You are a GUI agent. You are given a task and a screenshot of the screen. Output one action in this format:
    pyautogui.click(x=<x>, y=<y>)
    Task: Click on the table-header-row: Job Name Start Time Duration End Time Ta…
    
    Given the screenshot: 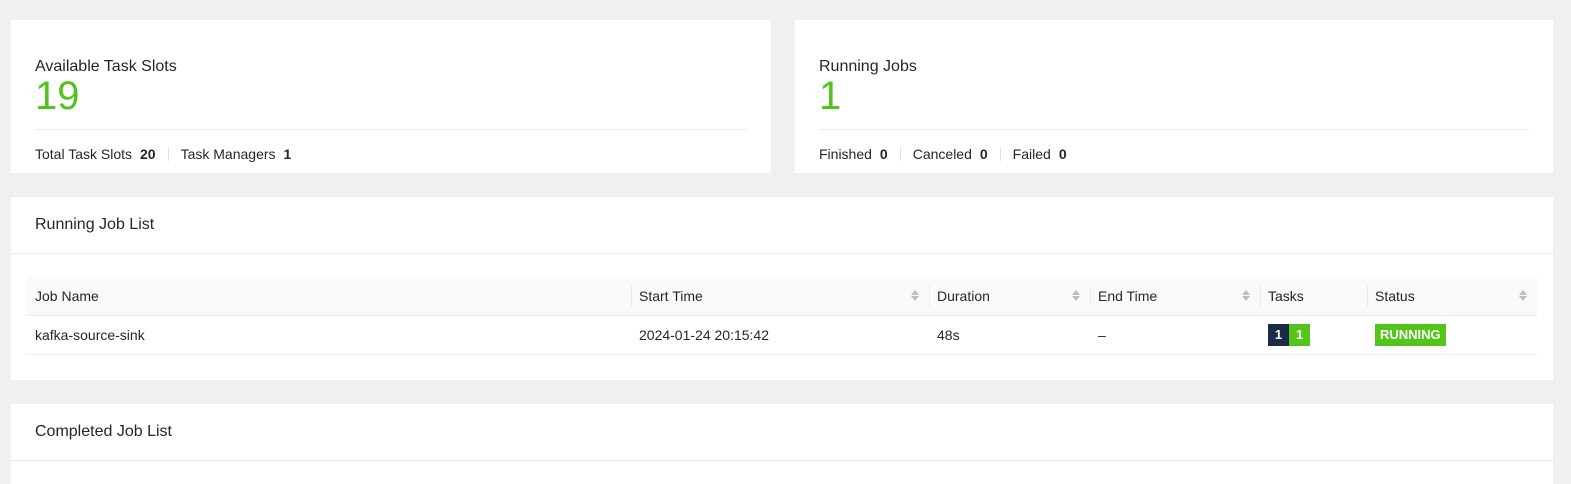 What is the action you would take?
    pyautogui.click(x=782, y=296)
    